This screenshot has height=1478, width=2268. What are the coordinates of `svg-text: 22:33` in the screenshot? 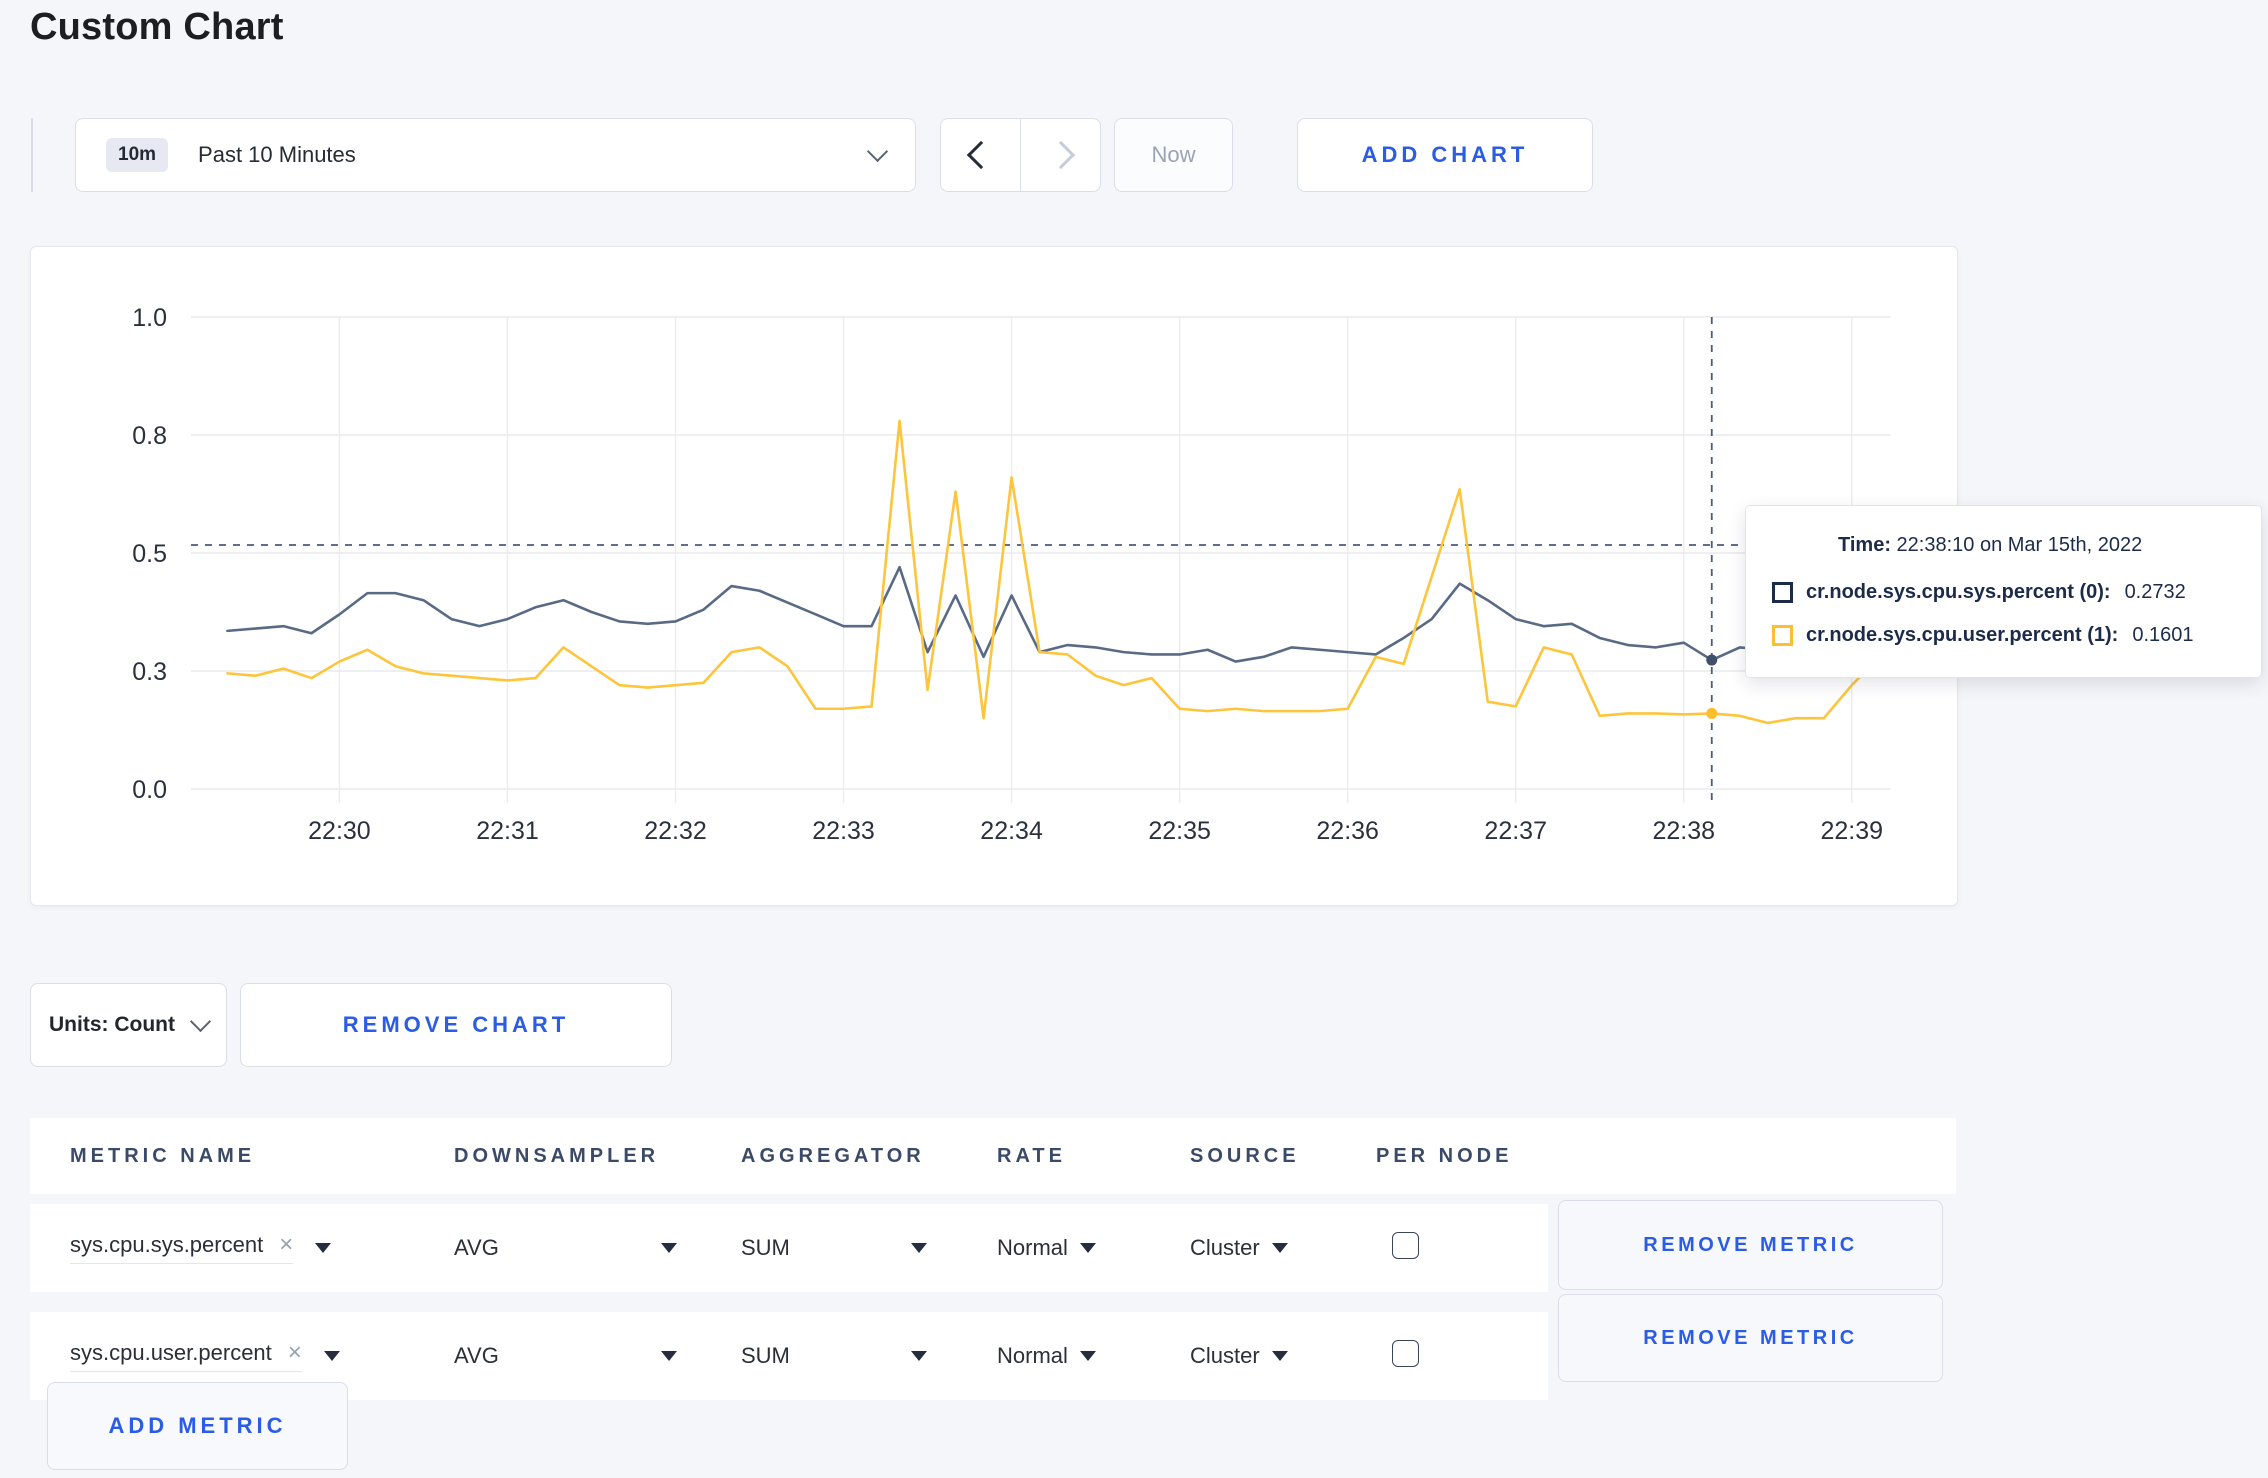 It's located at (843, 831).